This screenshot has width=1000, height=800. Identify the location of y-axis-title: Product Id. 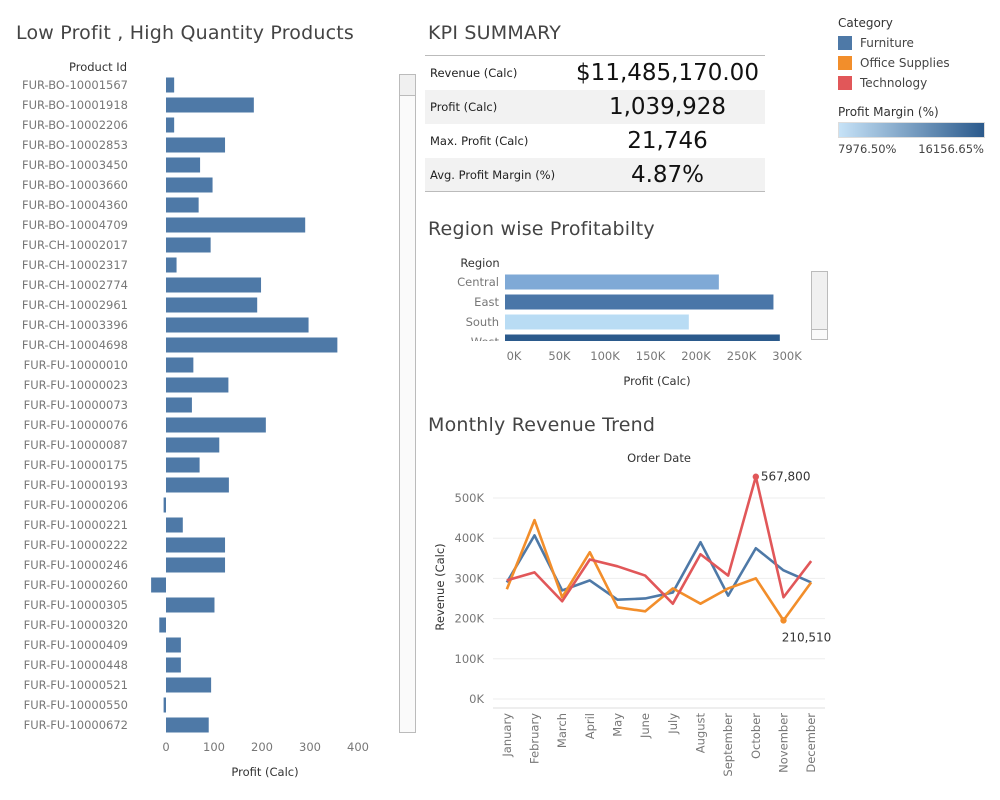
(98, 67).